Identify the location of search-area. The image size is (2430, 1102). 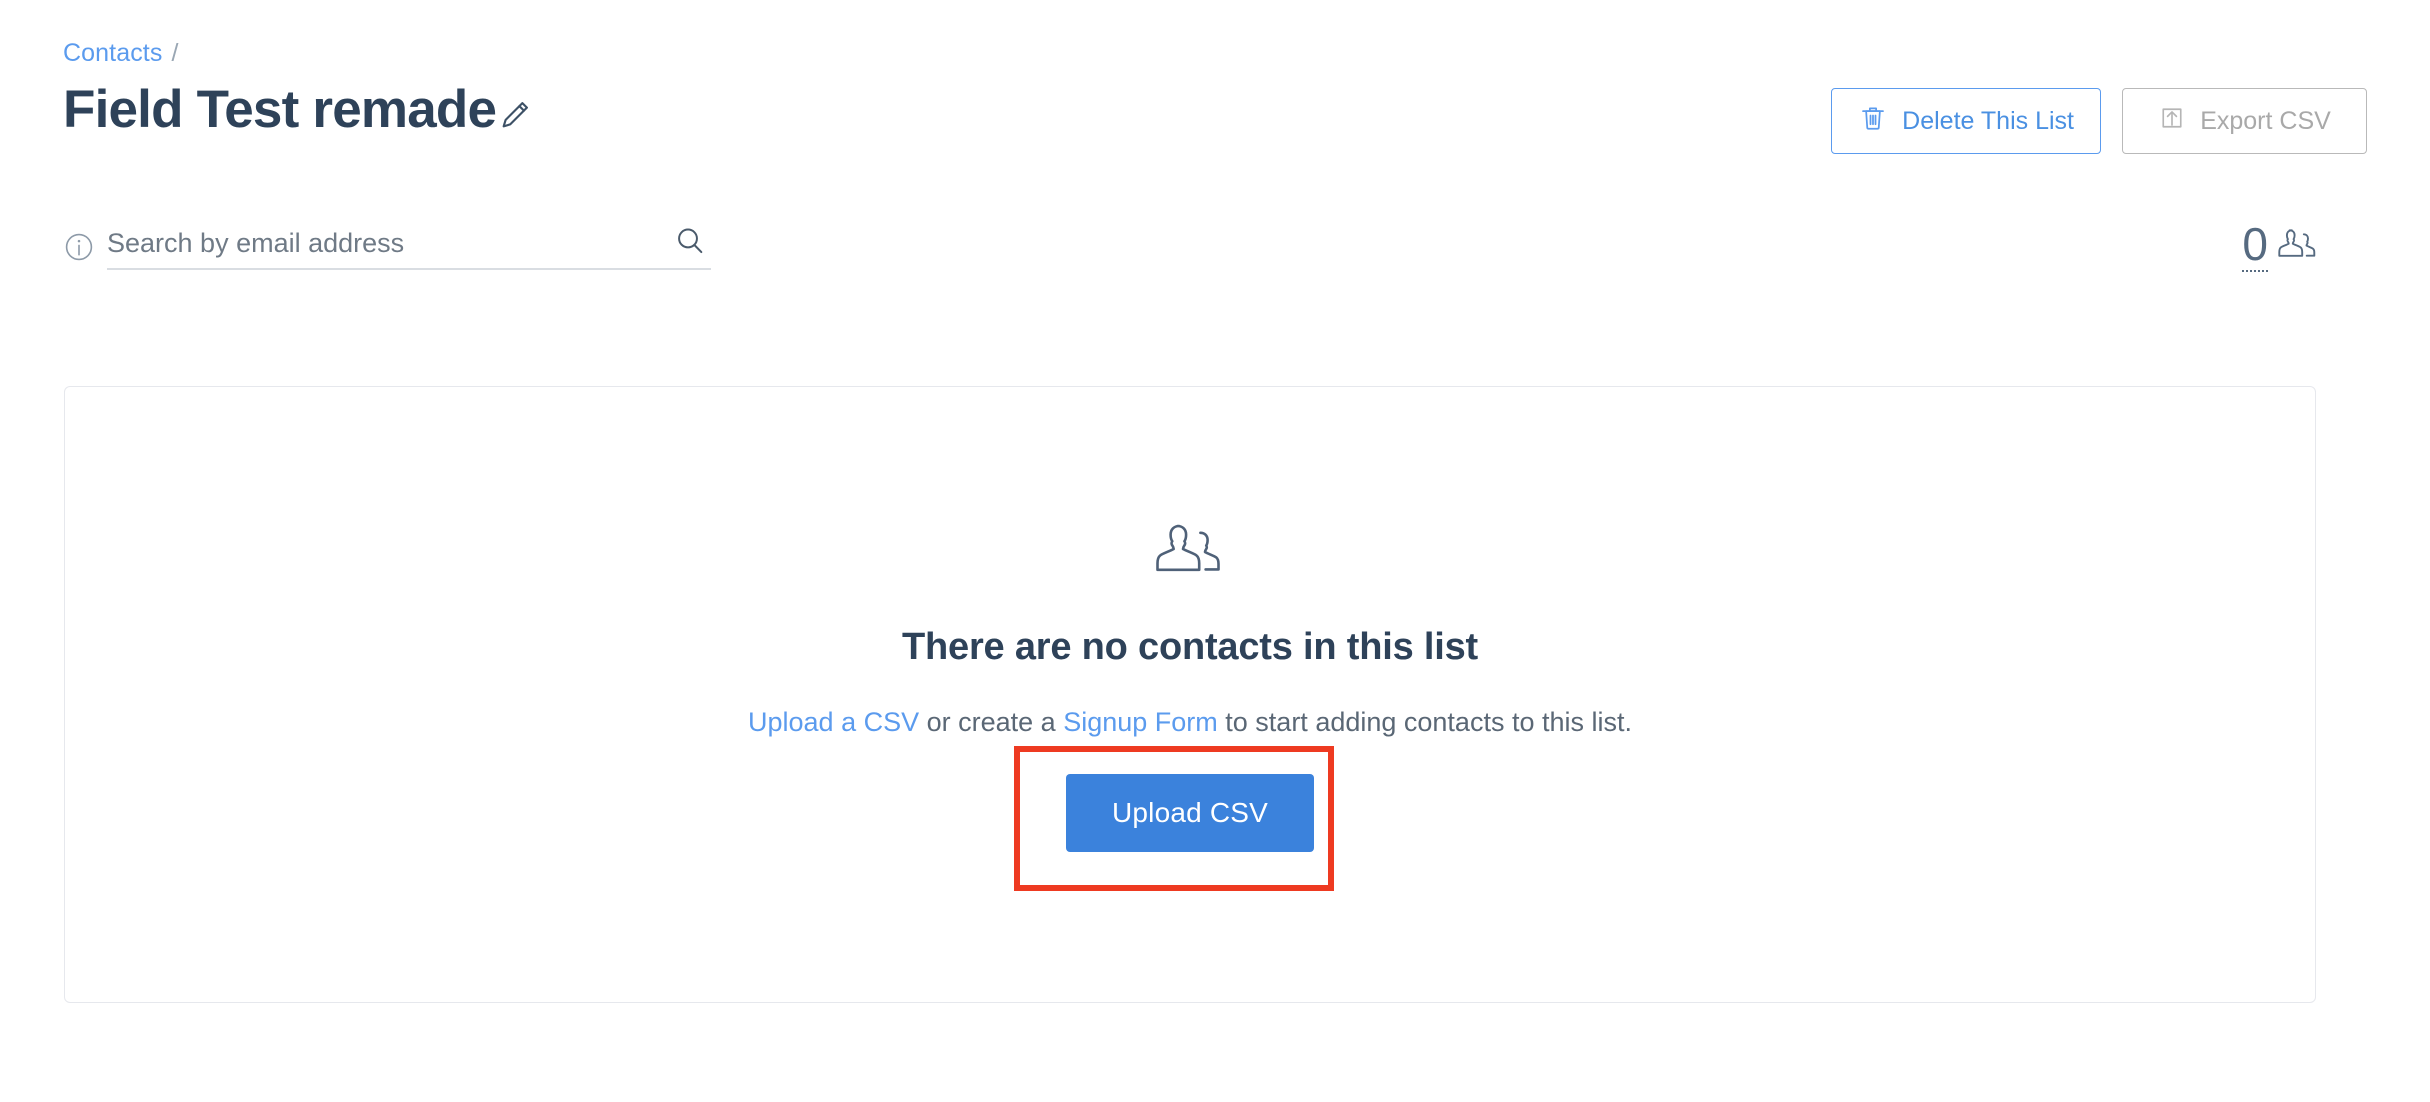
(387, 249).